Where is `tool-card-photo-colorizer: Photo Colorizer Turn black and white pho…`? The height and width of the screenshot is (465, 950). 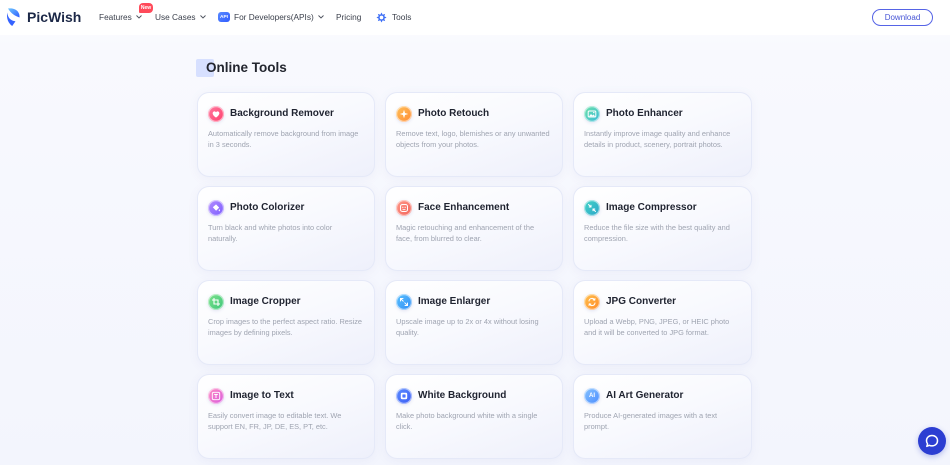 tool-card-photo-colorizer: Photo Colorizer Turn black and white pho… is located at coordinates (286, 228).